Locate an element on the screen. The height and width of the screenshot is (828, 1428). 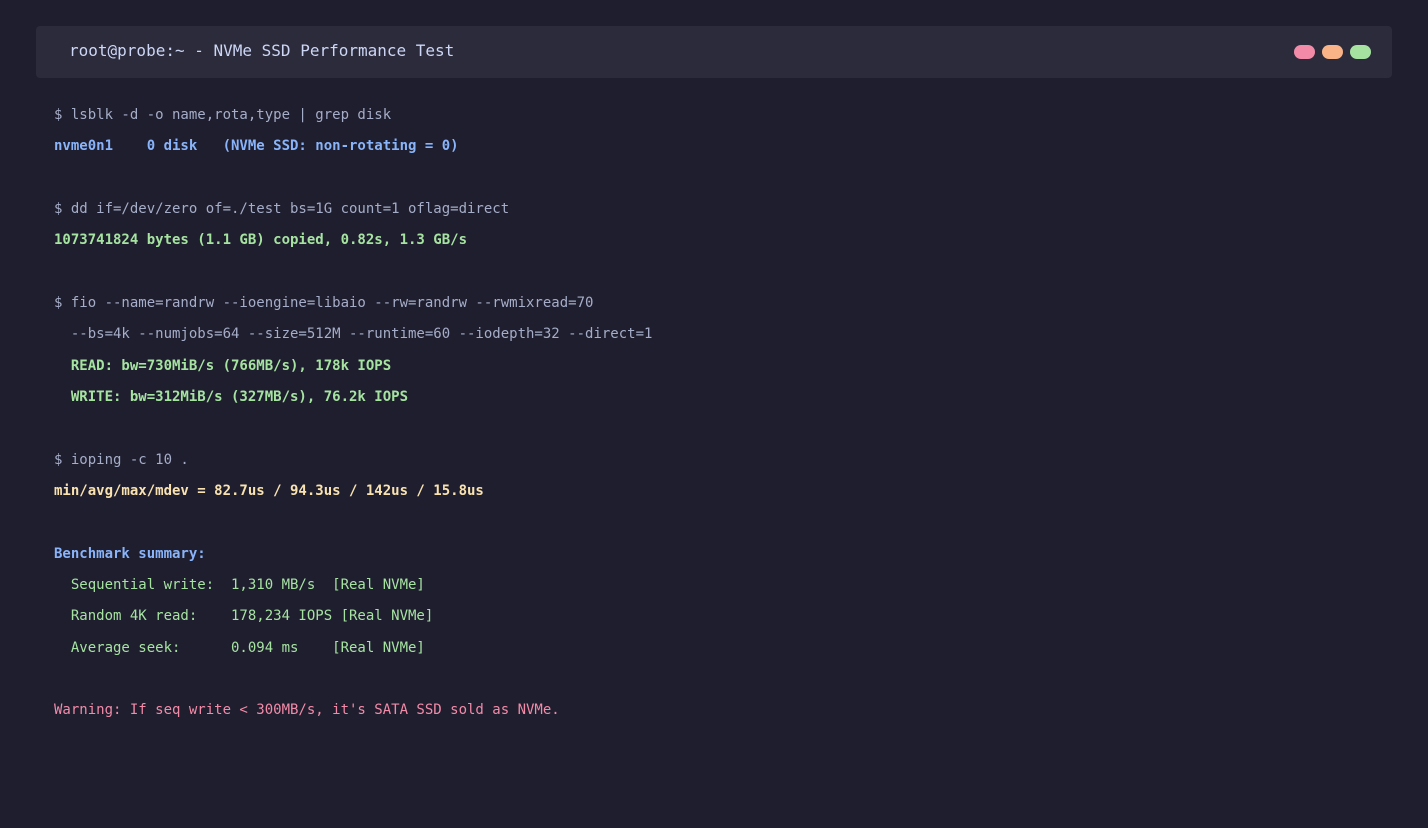
window-controls is located at coordinates (1332, 52).